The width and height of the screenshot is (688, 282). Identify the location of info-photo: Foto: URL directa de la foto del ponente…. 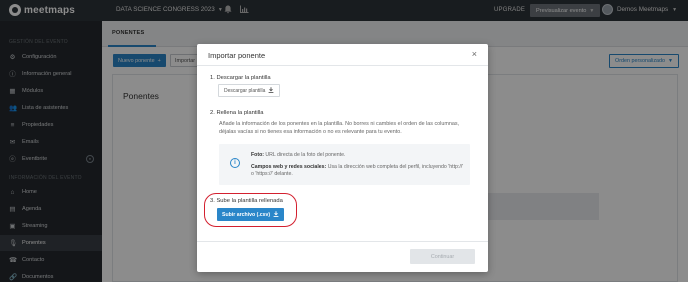
(358, 155).